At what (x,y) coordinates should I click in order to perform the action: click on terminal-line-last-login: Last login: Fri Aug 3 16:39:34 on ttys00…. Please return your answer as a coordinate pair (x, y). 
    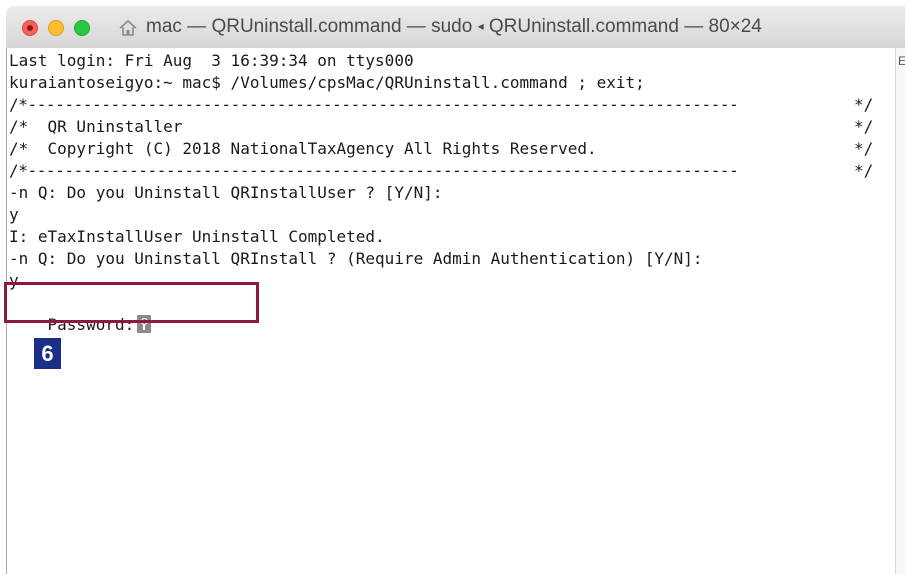
    Looking at the image, I should click on (211, 60).